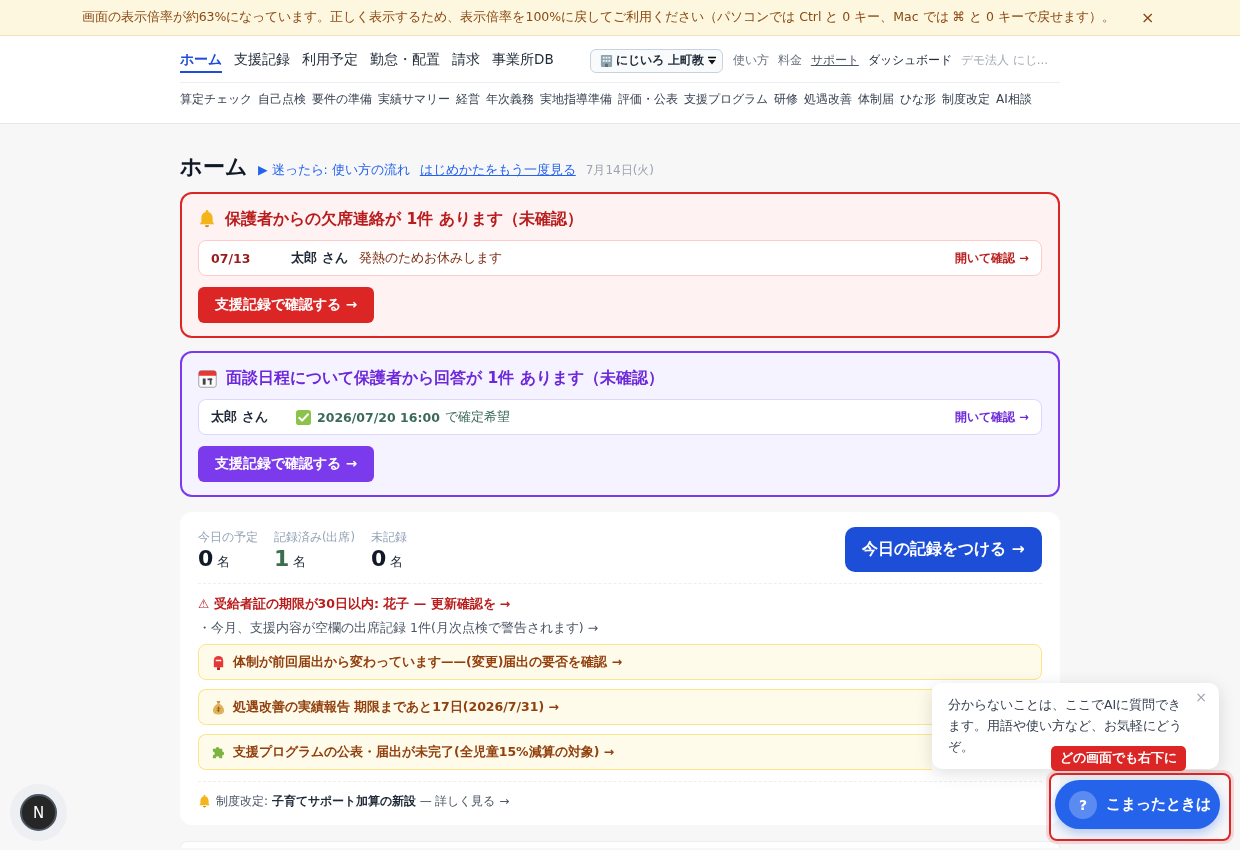 This screenshot has height=850, width=1240. I want to click on notice-bar: 処遇改善の実績報告 期限まであと17日(2026/7/31) →, so click(565, 707).